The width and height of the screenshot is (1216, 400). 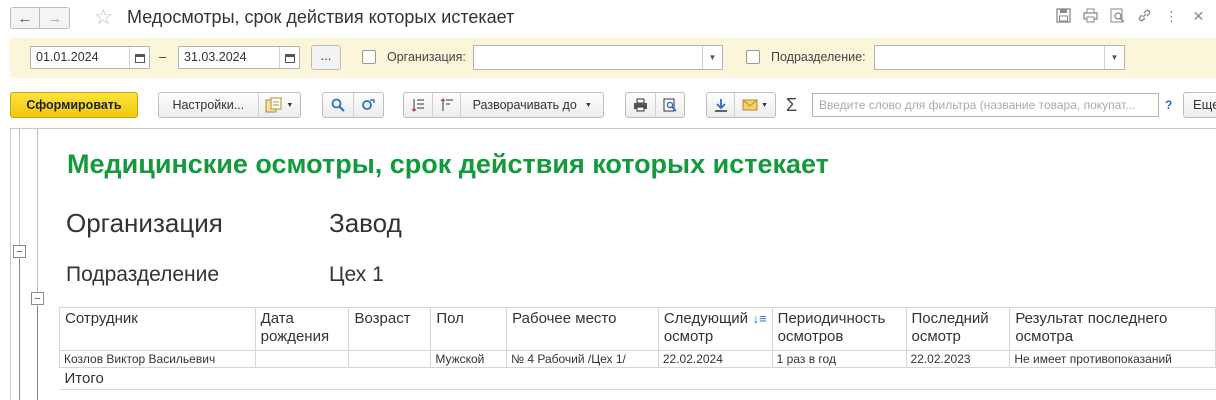 I want to click on result-cell: Не имеет противопоказаний, so click(x=1112, y=359).